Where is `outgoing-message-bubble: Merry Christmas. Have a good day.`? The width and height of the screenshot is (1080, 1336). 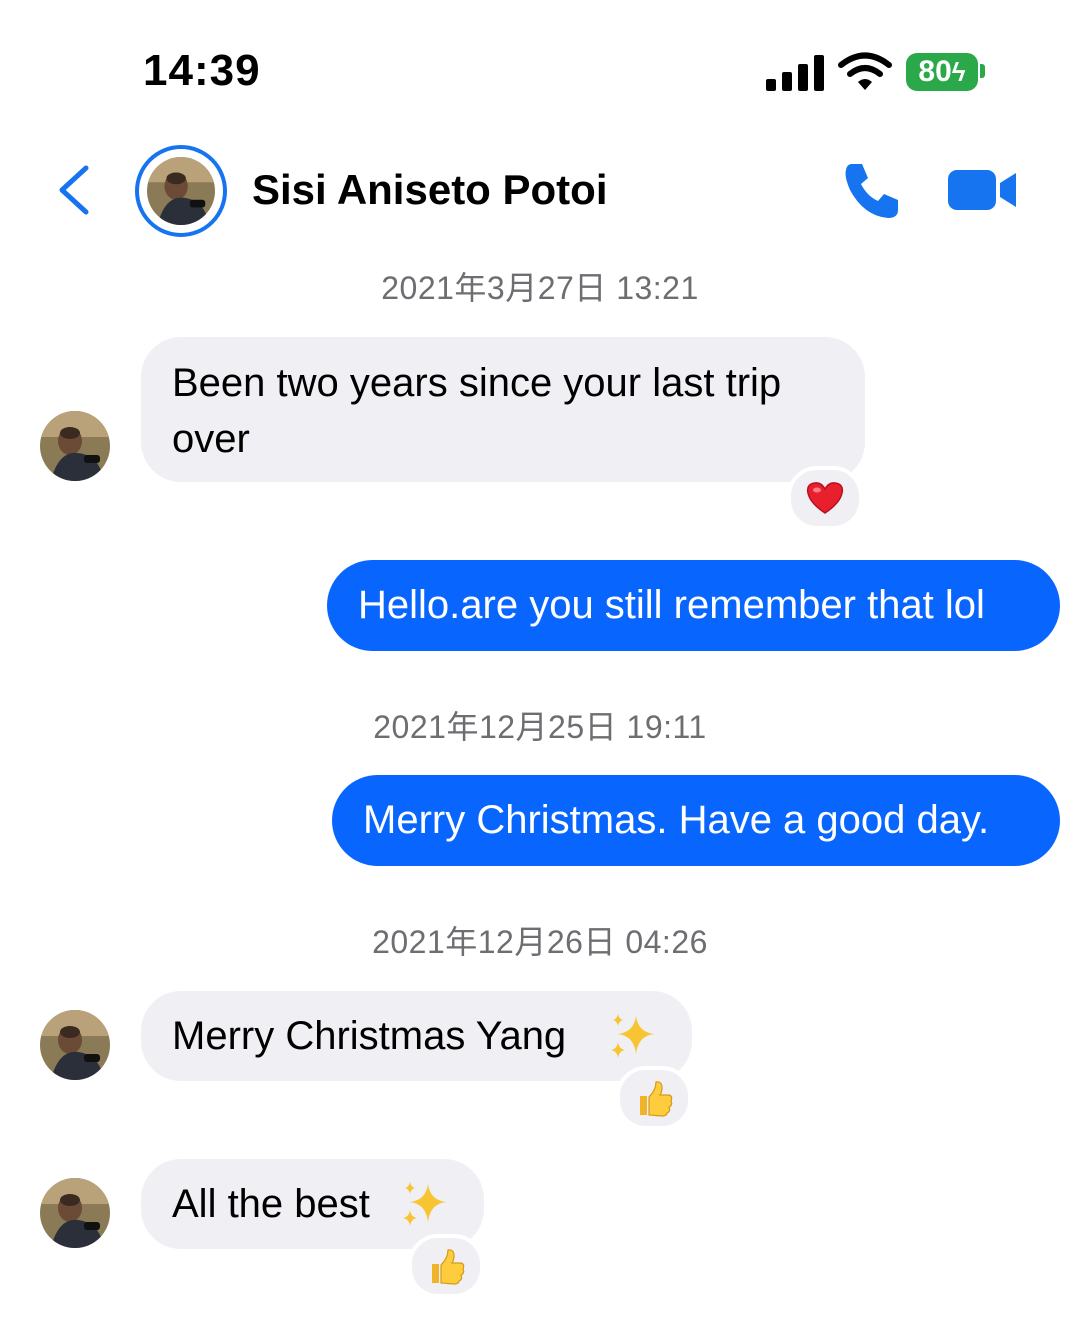
outgoing-message-bubble: Merry Christmas. Have a good day. is located at coordinates (696, 820).